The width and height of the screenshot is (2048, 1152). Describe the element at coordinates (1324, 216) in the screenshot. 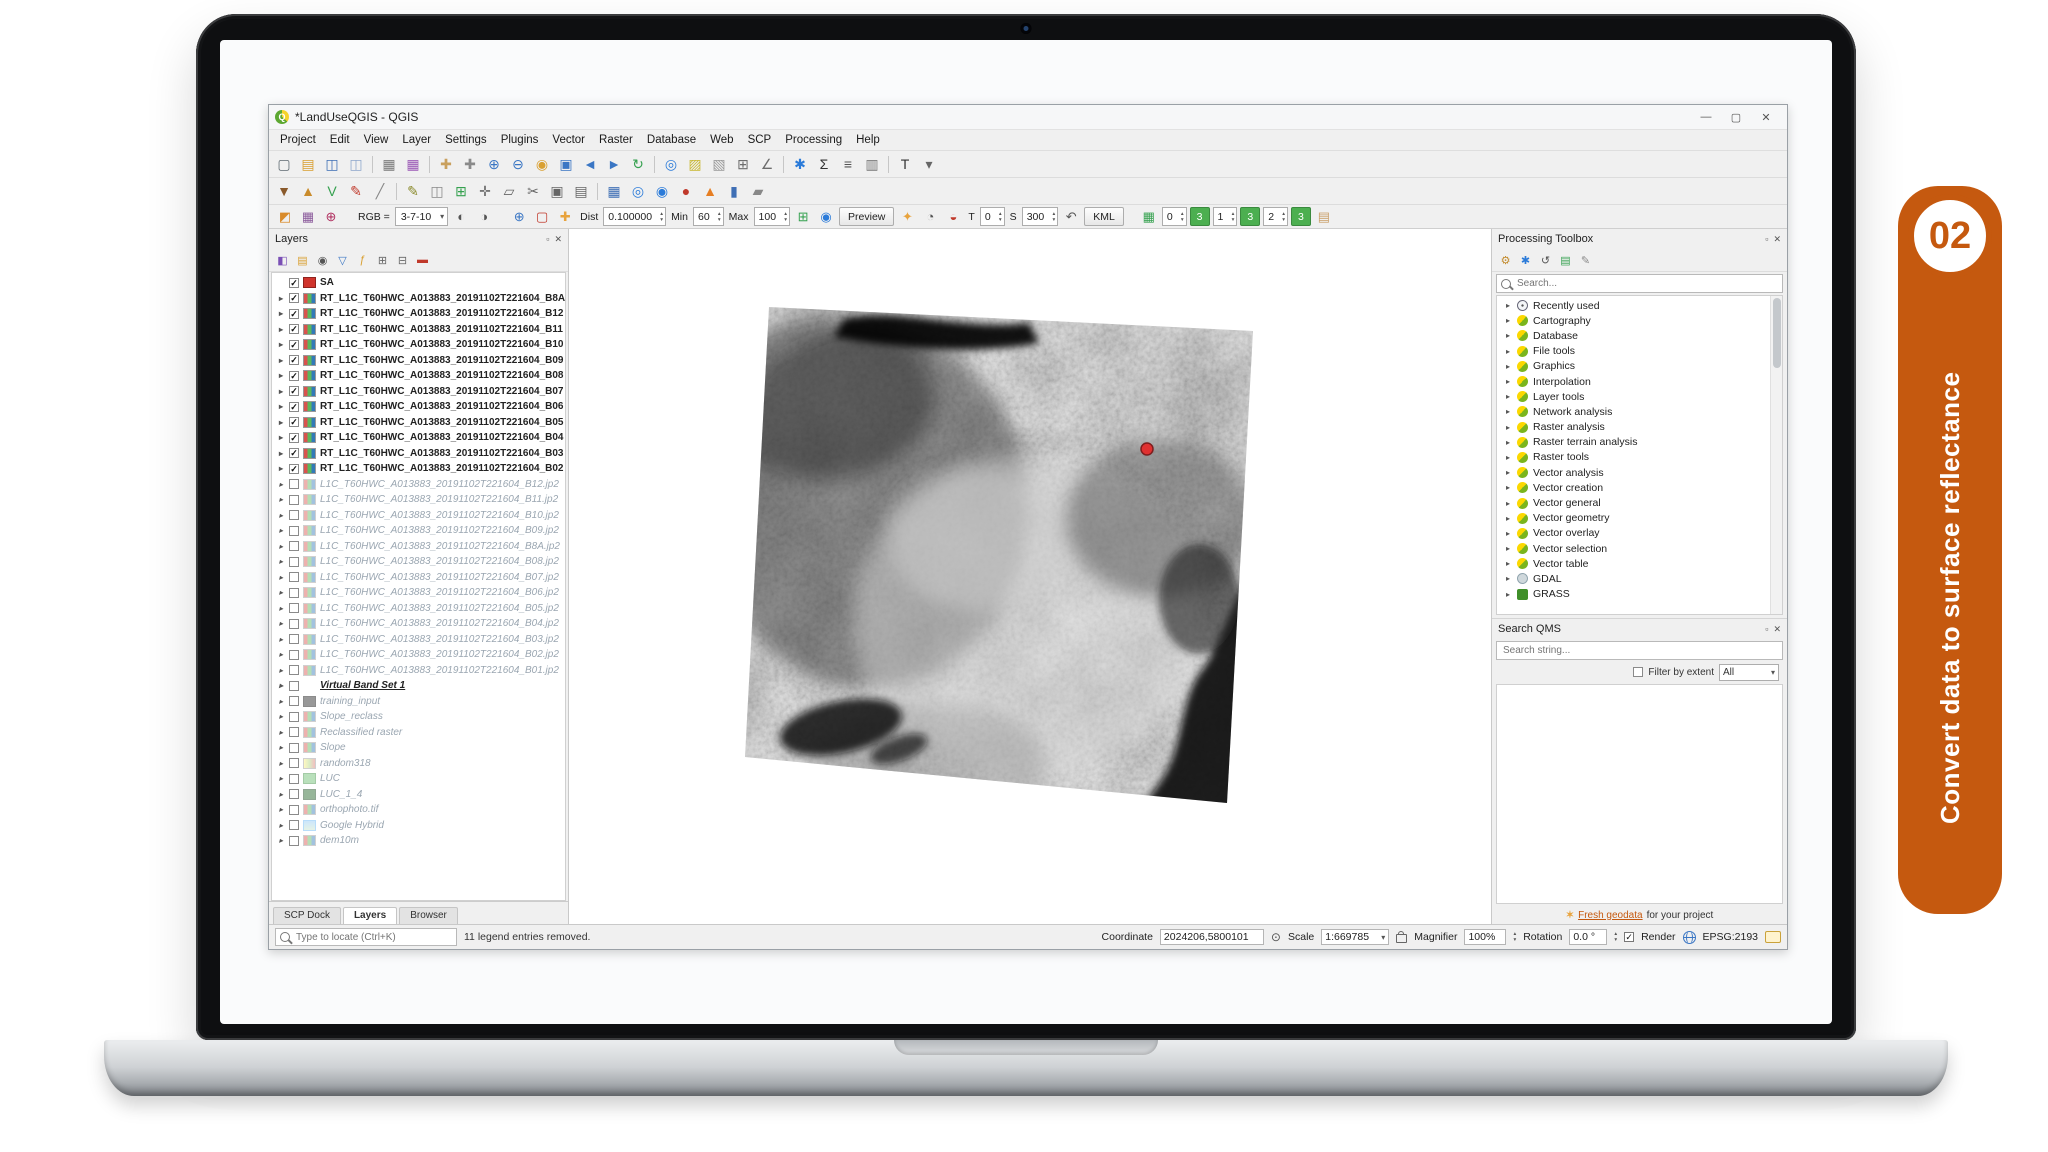

I see `sheet-icon: ▤` at that location.